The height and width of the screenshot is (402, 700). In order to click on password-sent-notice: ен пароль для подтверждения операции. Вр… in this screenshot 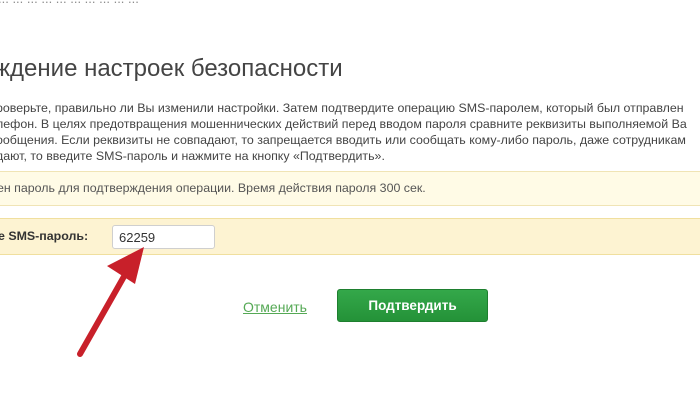, I will do `click(350, 188)`.